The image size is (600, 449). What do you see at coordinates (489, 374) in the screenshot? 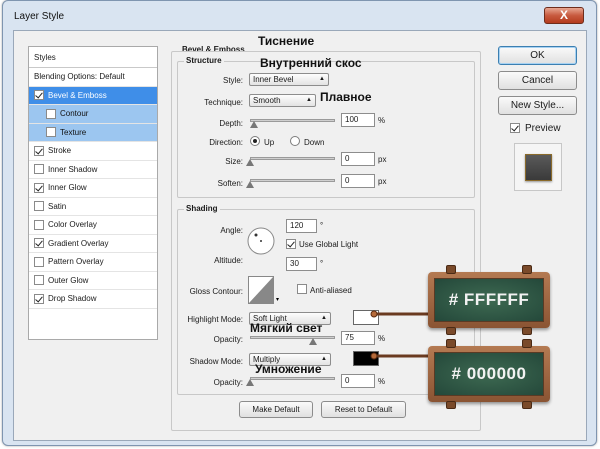
I see `shadow-hex-label: # 000000` at bounding box center [489, 374].